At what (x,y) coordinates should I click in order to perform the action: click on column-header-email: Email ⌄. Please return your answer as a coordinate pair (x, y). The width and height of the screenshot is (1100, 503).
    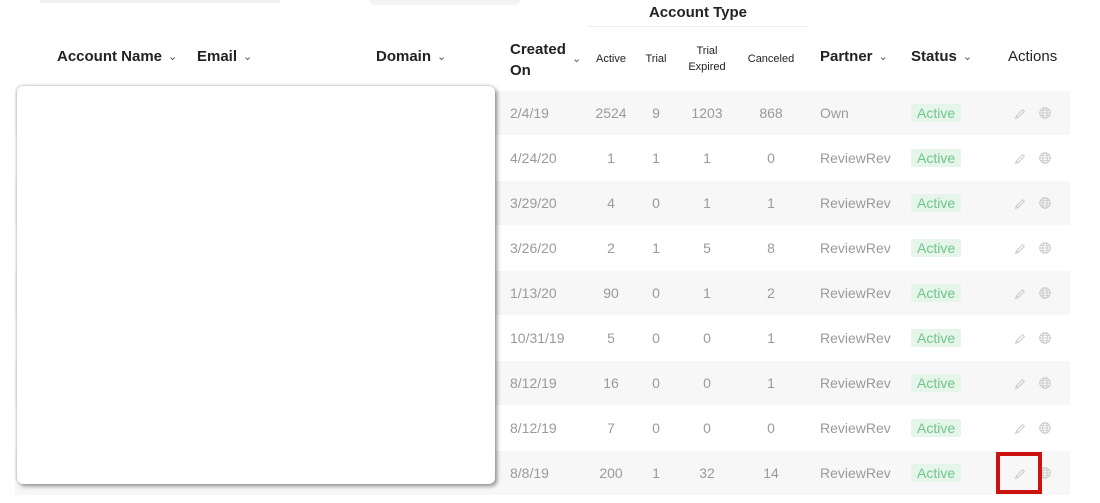
    Looking at the image, I should click on (224, 56).